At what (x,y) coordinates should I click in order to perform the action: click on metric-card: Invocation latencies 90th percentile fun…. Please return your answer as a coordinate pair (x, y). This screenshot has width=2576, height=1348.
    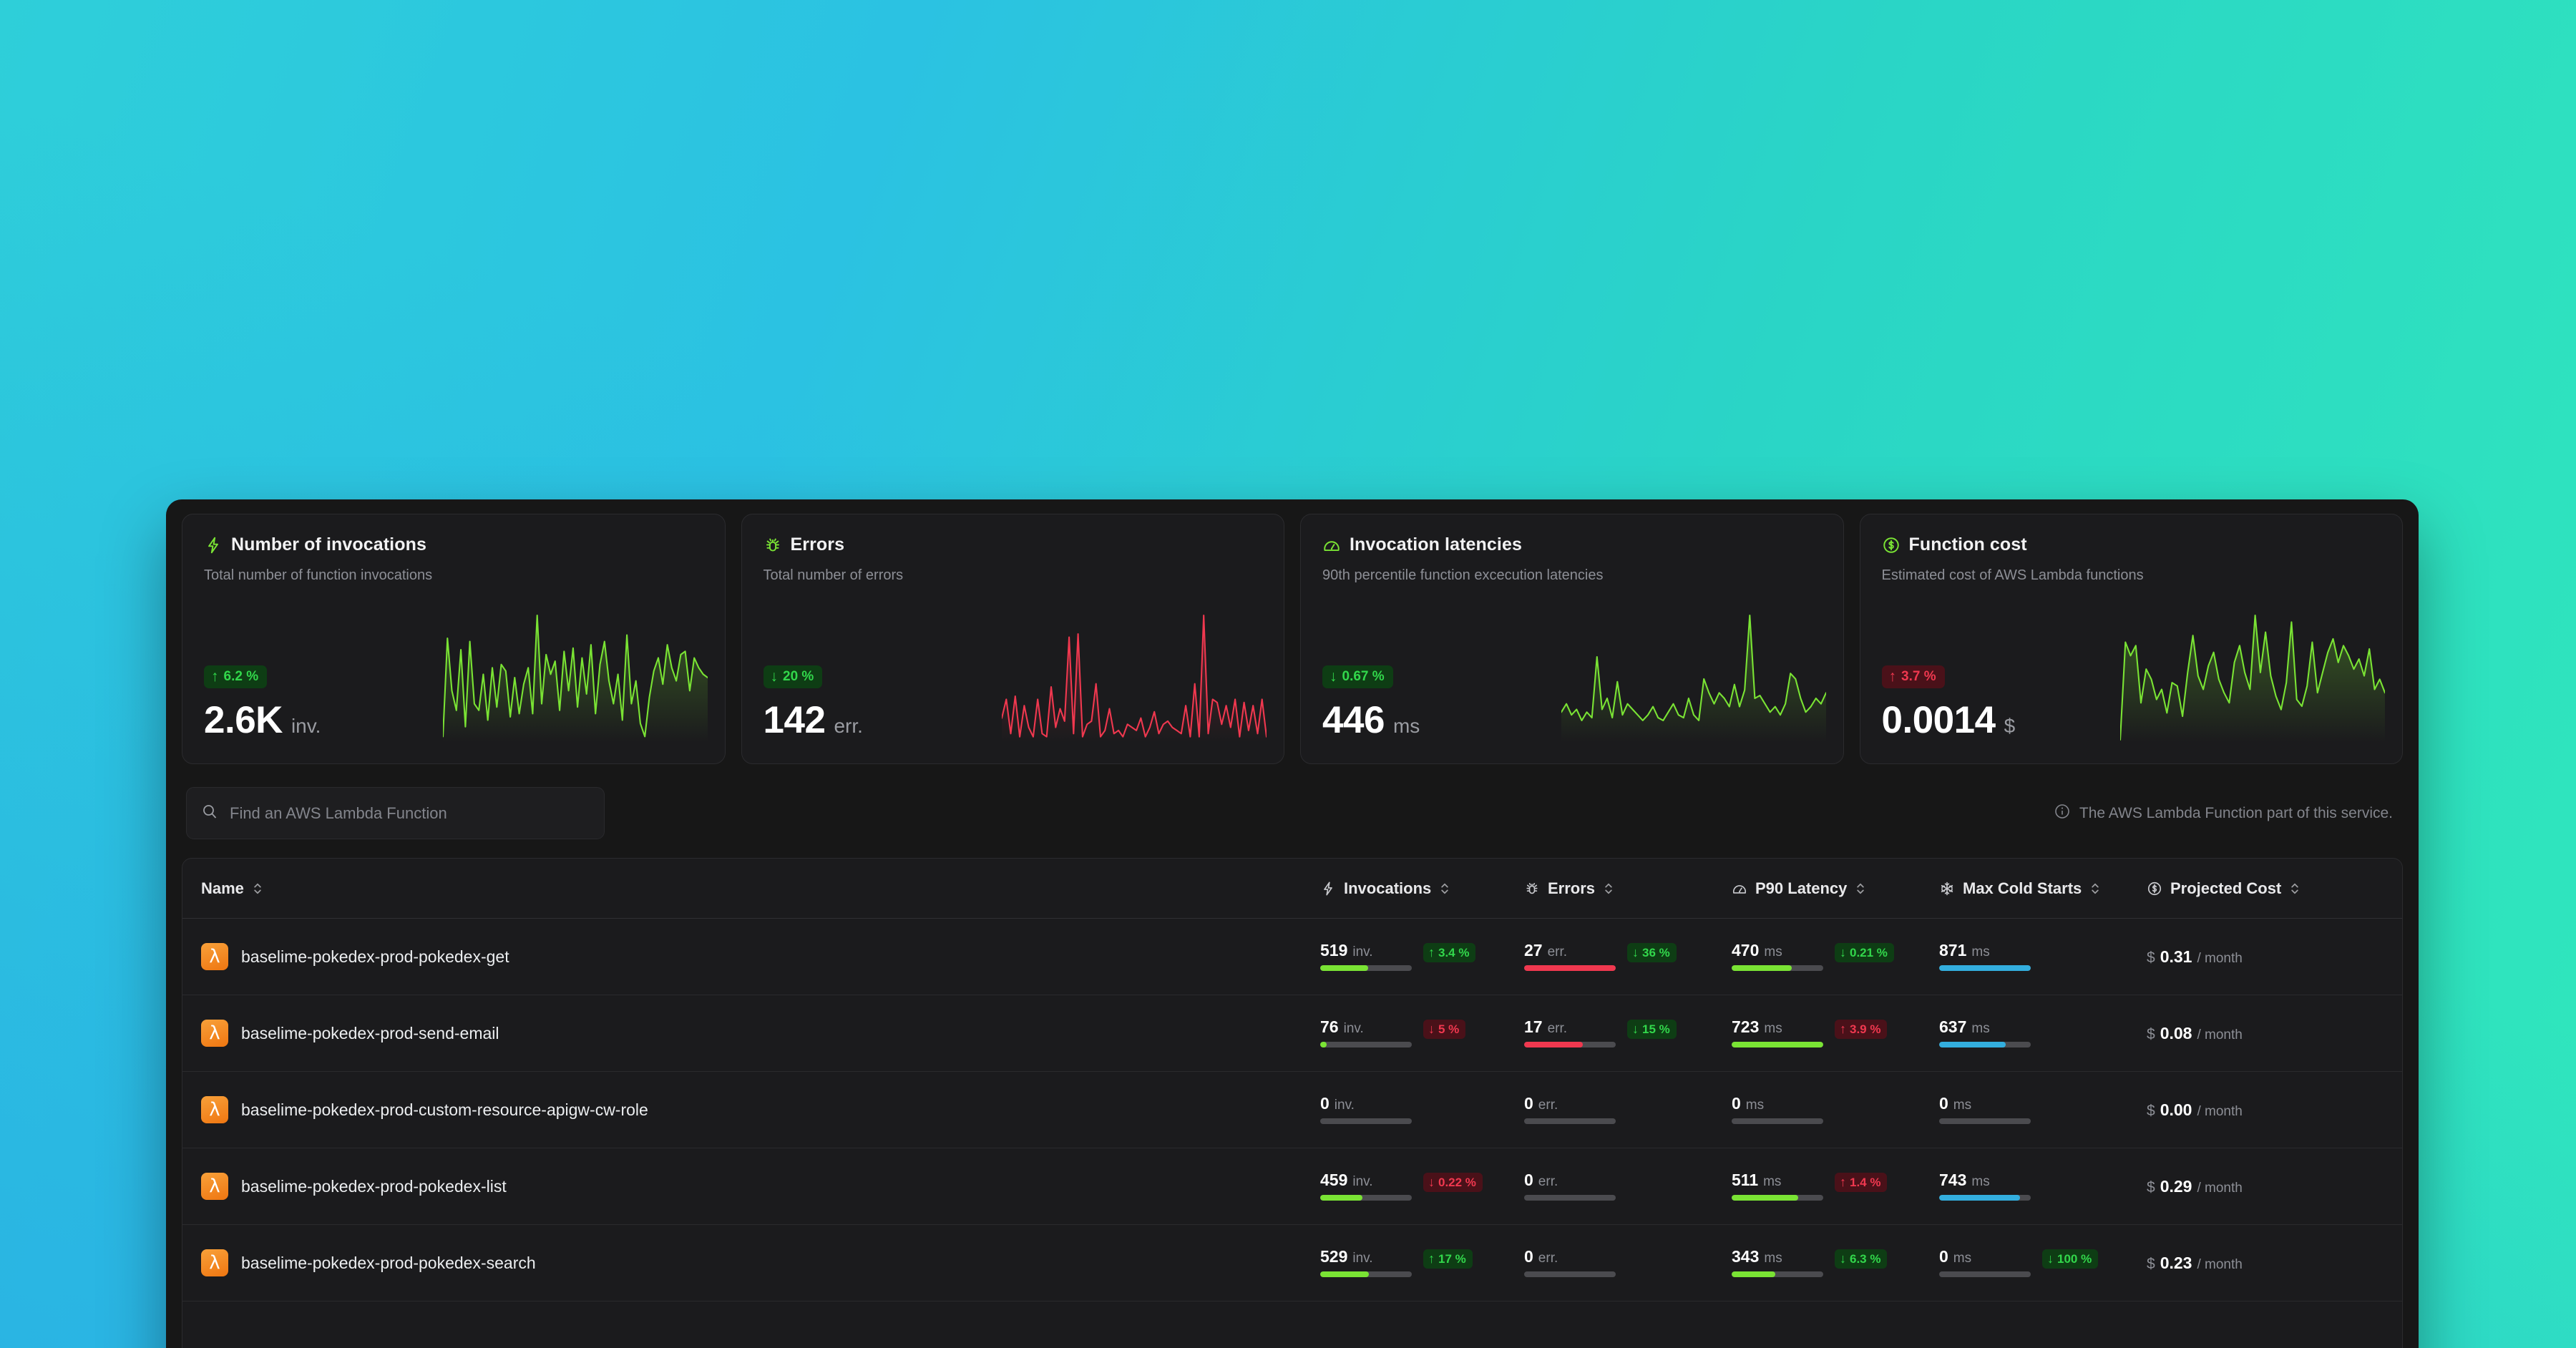
    Looking at the image, I should click on (1572, 639).